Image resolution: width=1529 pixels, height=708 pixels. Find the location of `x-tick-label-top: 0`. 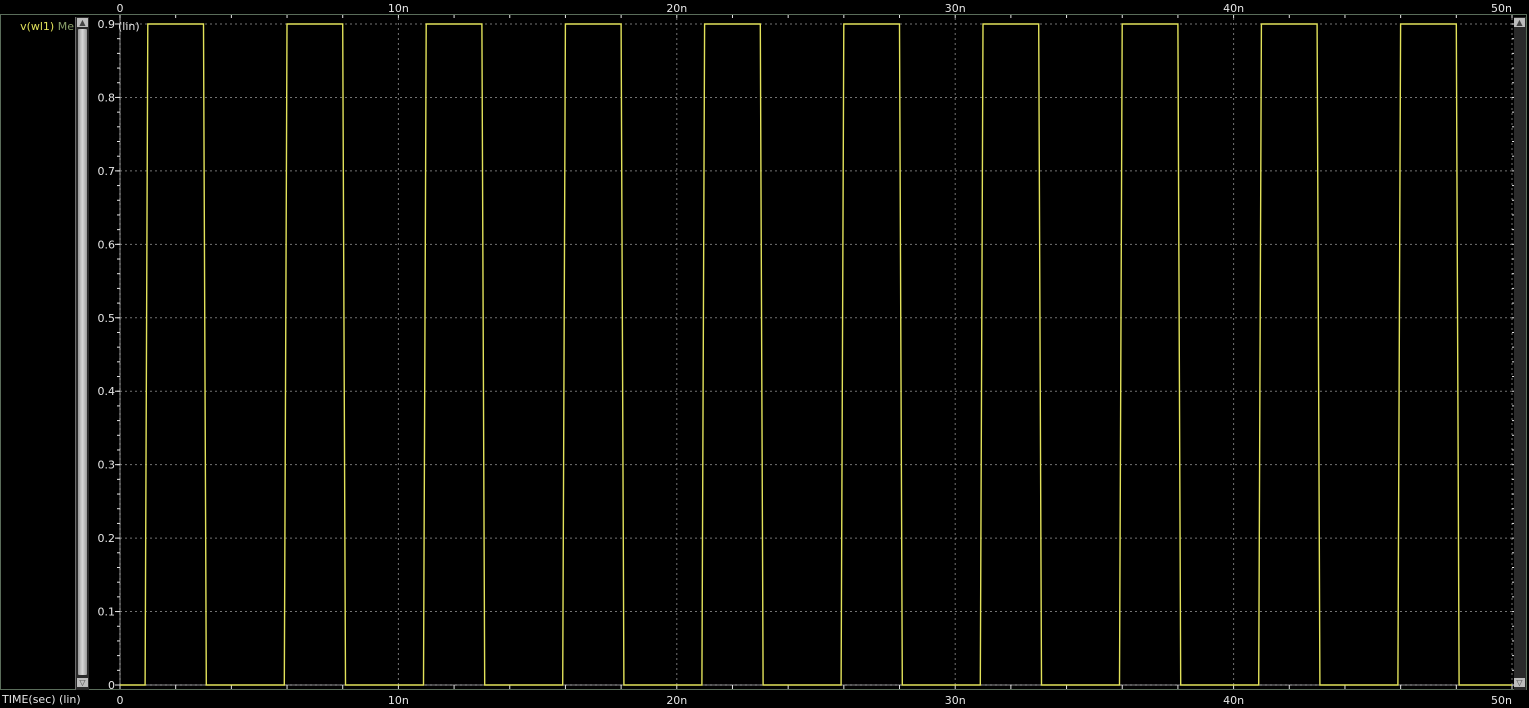

x-tick-label-top: 0 is located at coordinates (120, 8).